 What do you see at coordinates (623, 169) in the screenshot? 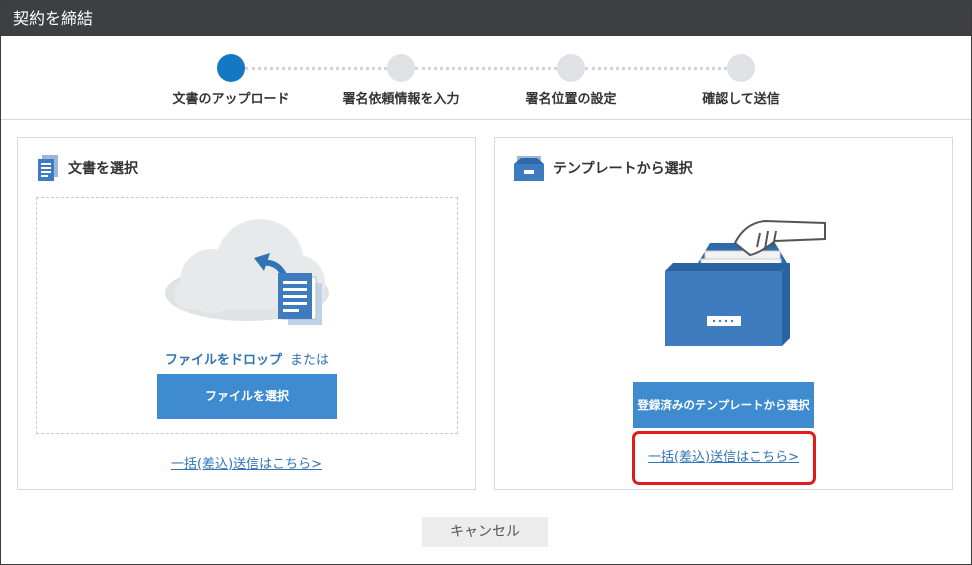
I see `panel-title: テンプレートから選択` at bounding box center [623, 169].